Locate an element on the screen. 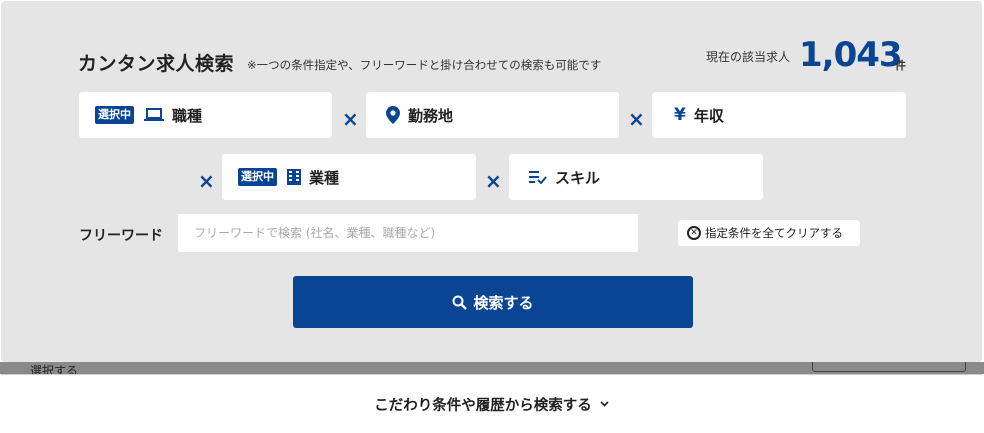 The width and height of the screenshot is (984, 433). search-icon is located at coordinates (460, 302).